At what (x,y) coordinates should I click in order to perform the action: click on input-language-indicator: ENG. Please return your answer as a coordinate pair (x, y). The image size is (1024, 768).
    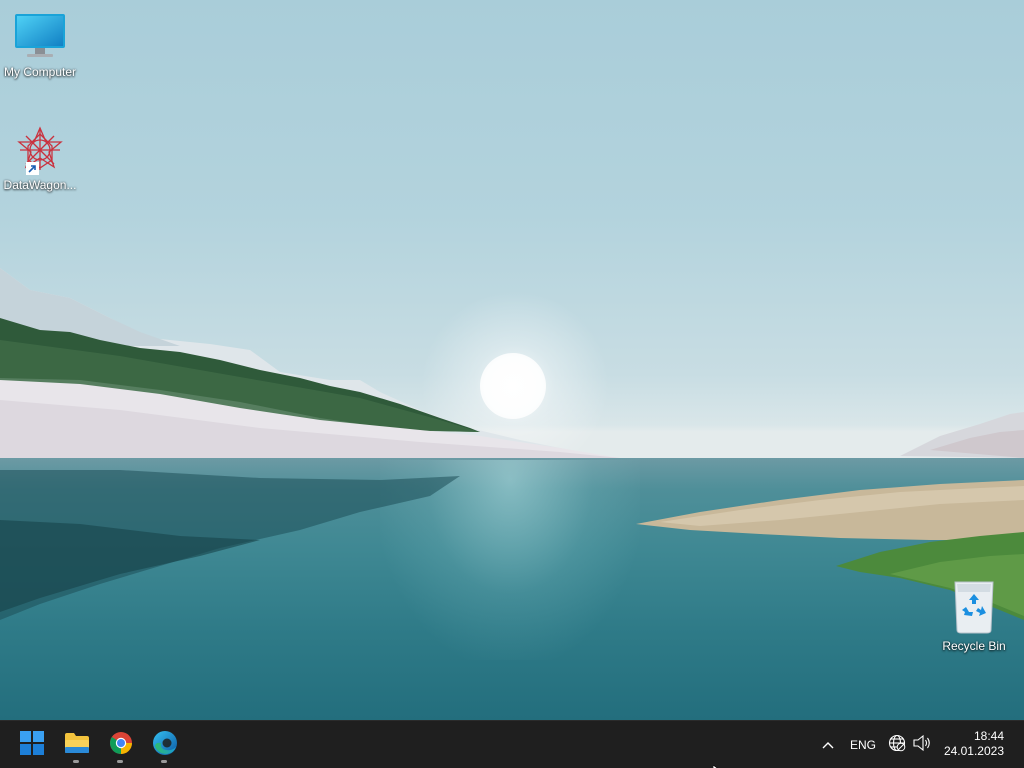
    Looking at the image, I should click on (863, 745).